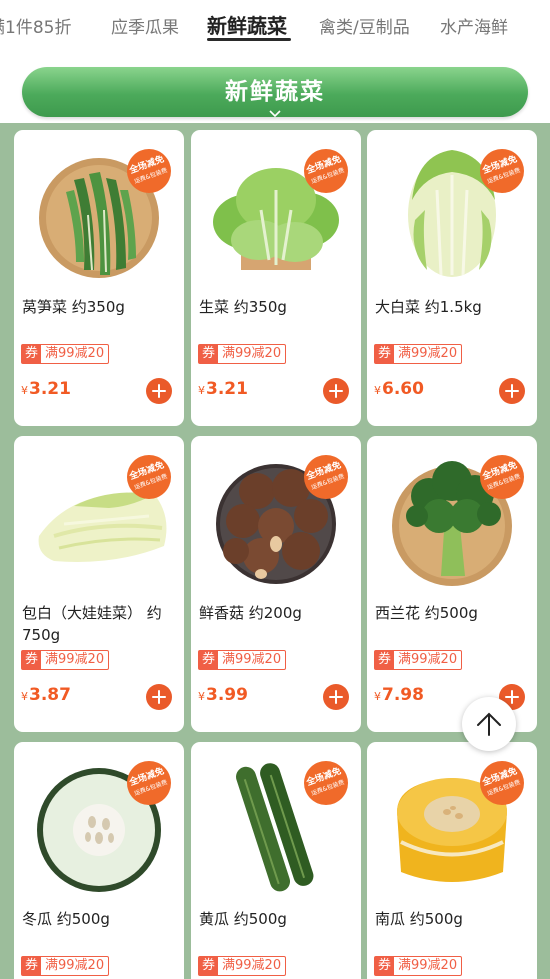 This screenshot has width=550, height=979. I want to click on active-tab-underline, so click(249, 39).